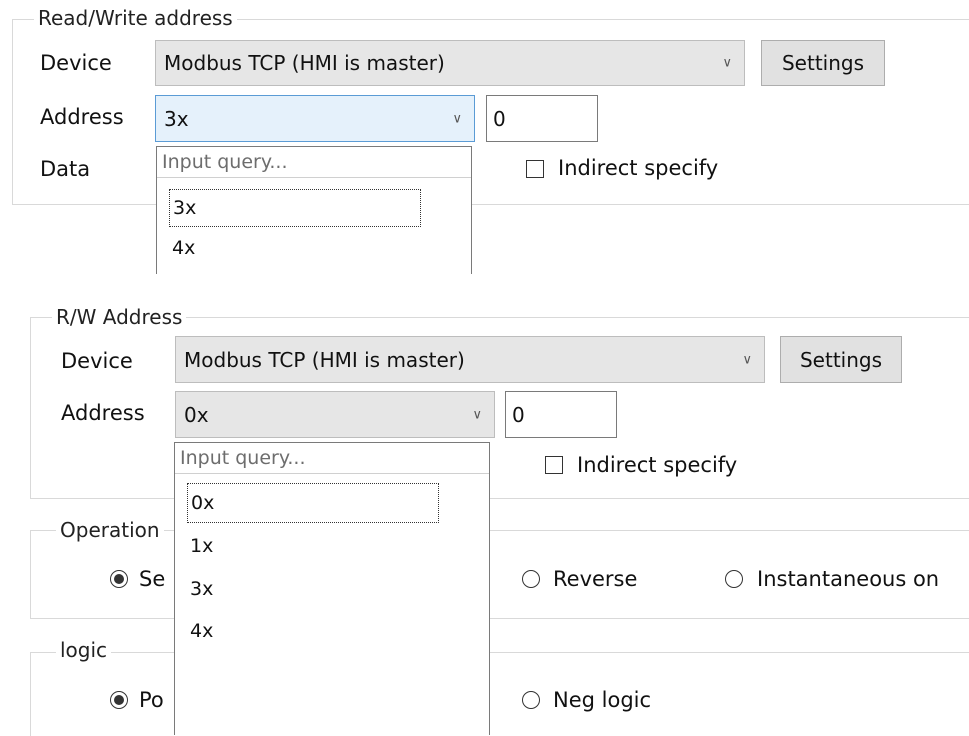  What do you see at coordinates (119, 700) in the screenshot?
I see `logic-radio-pos` at bounding box center [119, 700].